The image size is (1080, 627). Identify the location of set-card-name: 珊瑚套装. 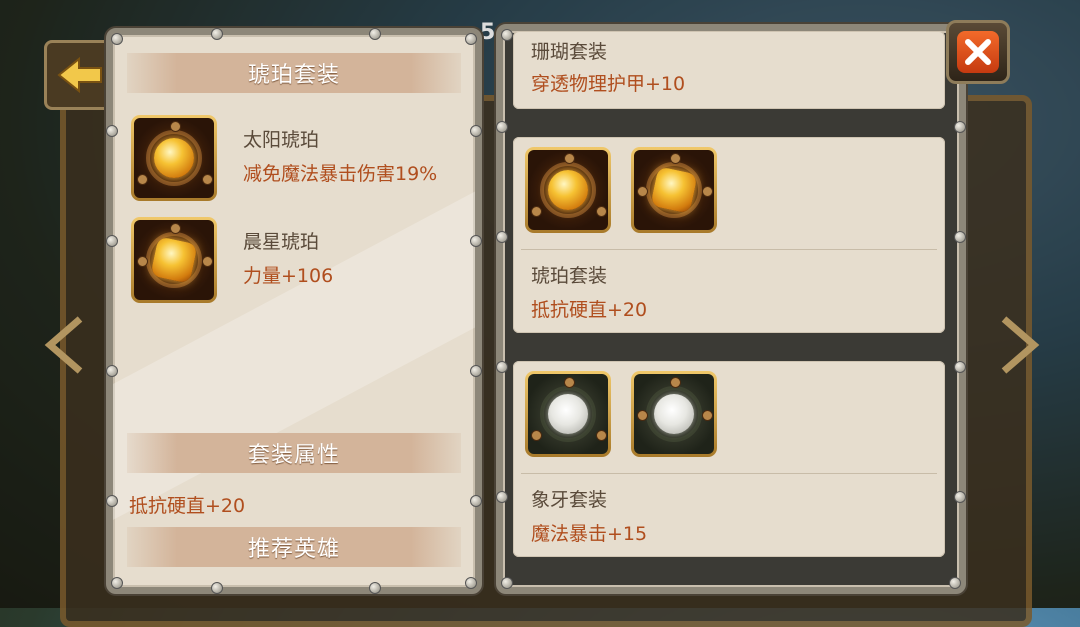
(569, 52).